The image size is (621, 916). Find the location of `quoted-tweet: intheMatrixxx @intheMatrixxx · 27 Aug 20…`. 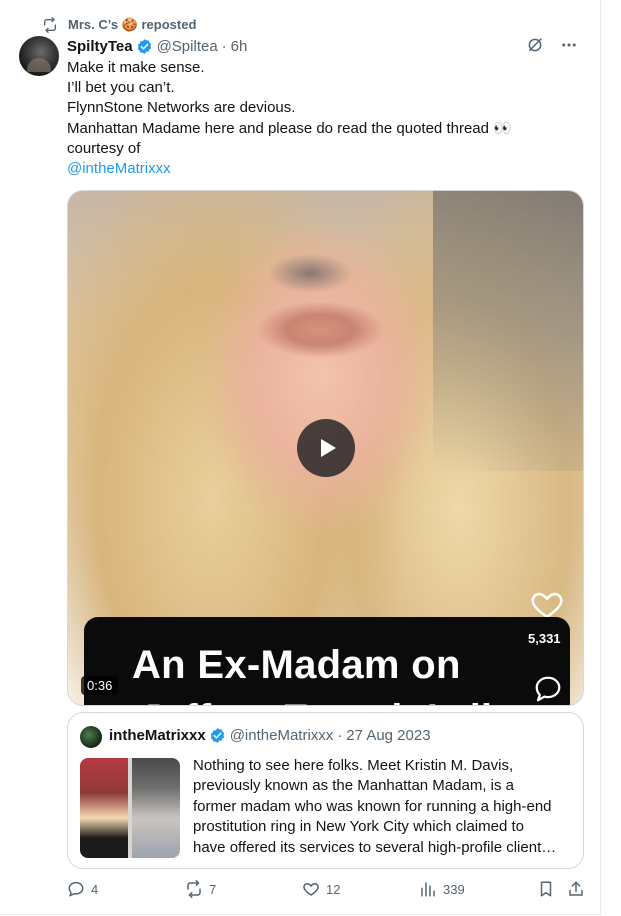

quoted-tweet: intheMatrixxx @intheMatrixxx · 27 Aug 20… is located at coordinates (325, 790).